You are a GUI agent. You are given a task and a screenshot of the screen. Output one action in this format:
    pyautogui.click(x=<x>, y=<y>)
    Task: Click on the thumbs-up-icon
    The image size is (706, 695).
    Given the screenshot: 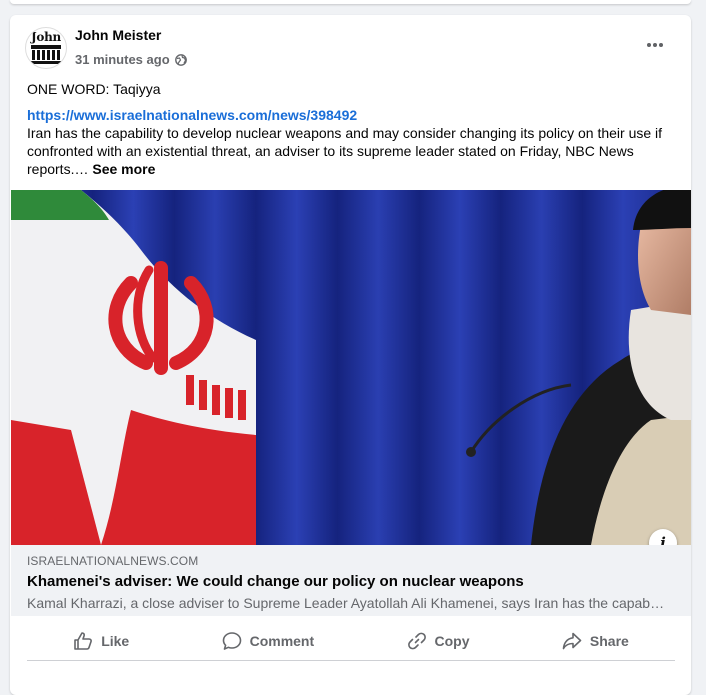 What is the action you would take?
    pyautogui.click(x=83, y=640)
    